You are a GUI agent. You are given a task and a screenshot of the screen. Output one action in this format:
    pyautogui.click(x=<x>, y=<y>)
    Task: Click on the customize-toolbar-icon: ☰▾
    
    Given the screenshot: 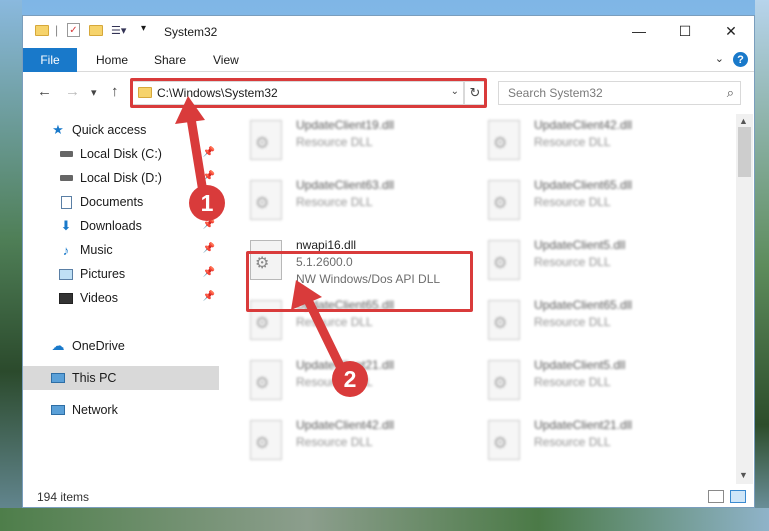 What is the action you would take?
    pyautogui.click(x=118, y=30)
    